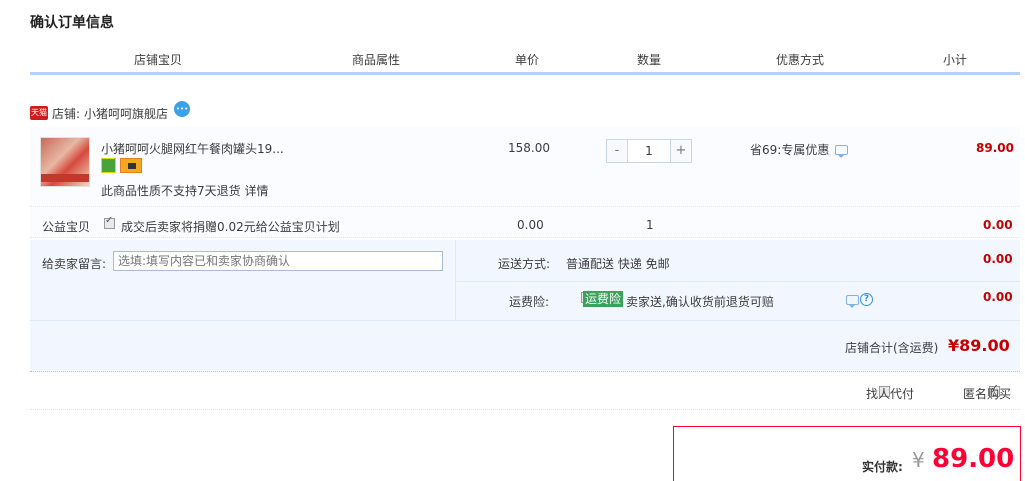 The height and width of the screenshot is (481, 1025). I want to click on seller-message-input, so click(278, 261).